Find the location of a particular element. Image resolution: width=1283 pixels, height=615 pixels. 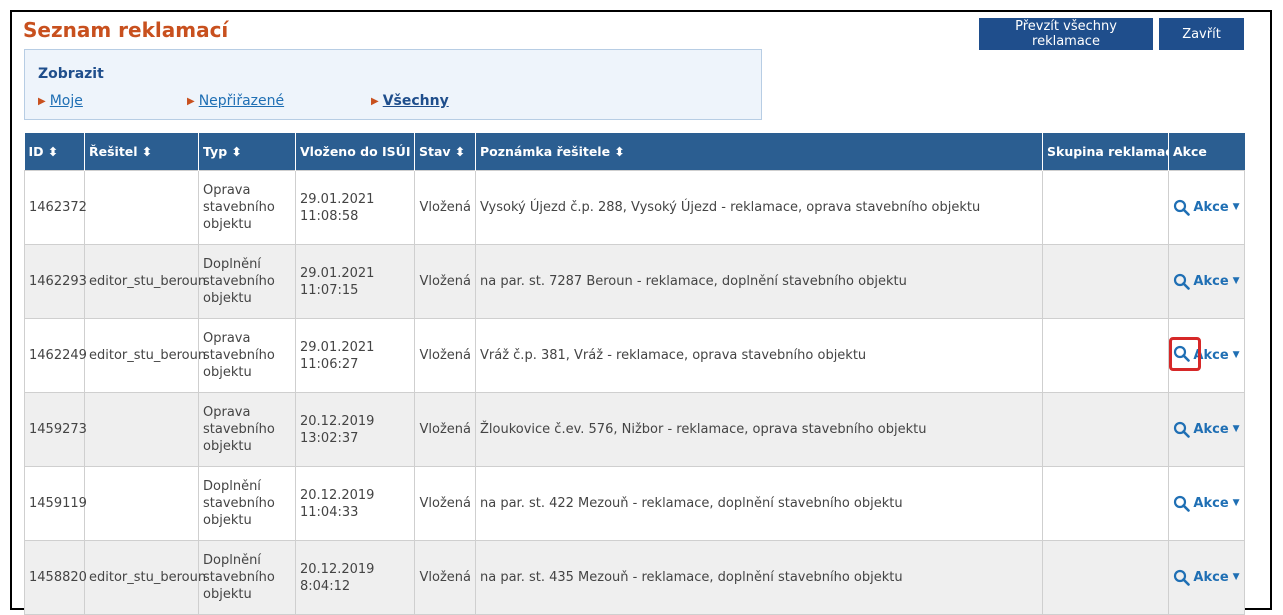

cell-vlozeno: 20.12.2019 8:04:12 is located at coordinates (355, 577).